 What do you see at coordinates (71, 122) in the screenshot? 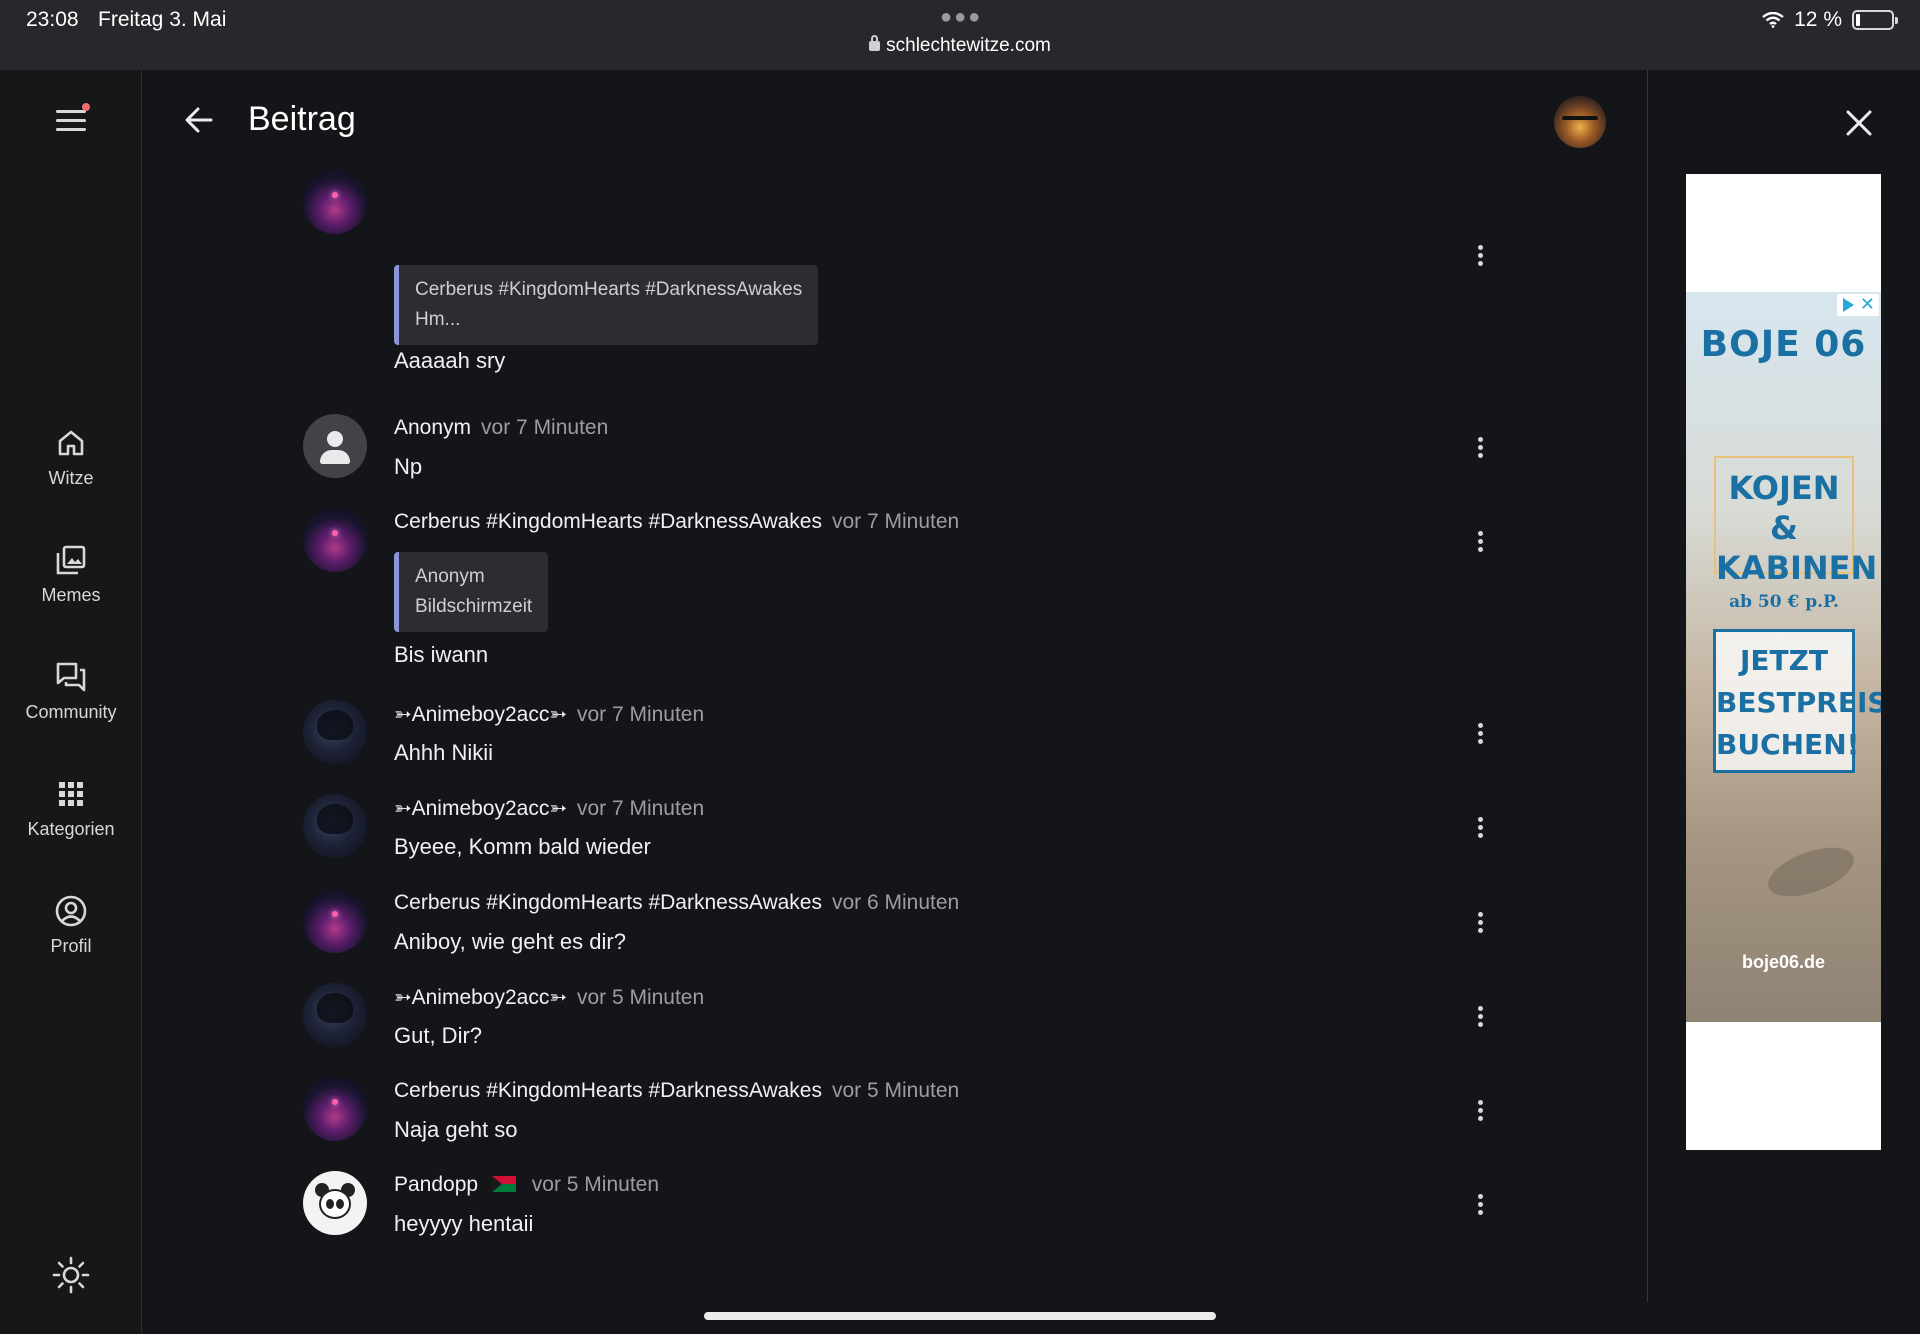
I see `hamburger-menu-icon` at bounding box center [71, 122].